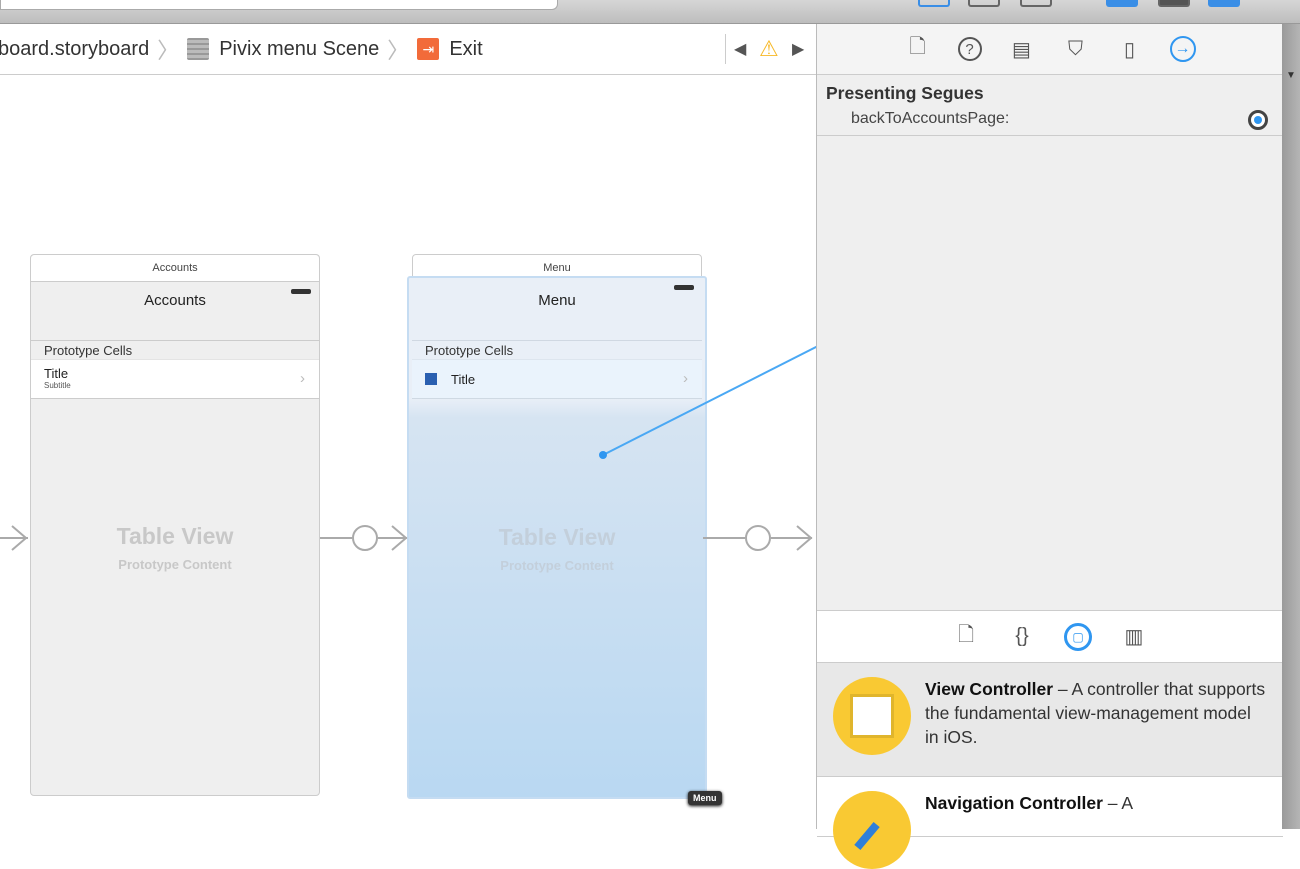 The height and width of the screenshot is (869, 1300). What do you see at coordinates (1049, 120) in the screenshot?
I see `segue-row: backToAccountsPage:` at bounding box center [1049, 120].